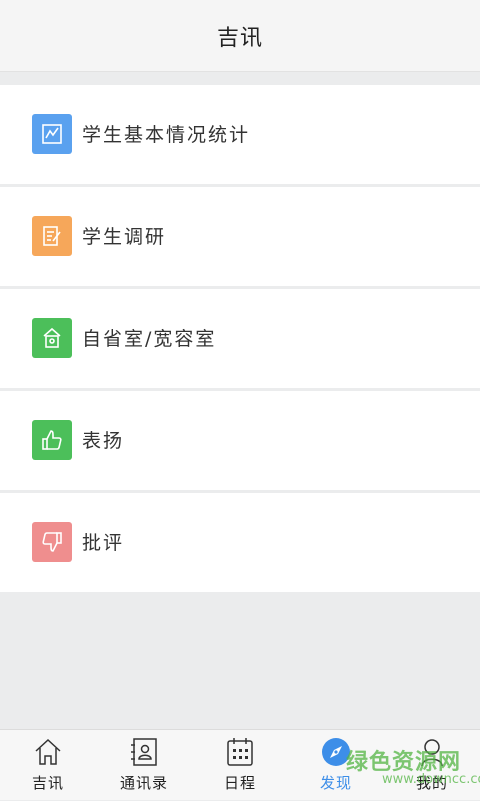 This screenshot has height=801, width=480. I want to click on top-bar: 吉讯, so click(240, 36).